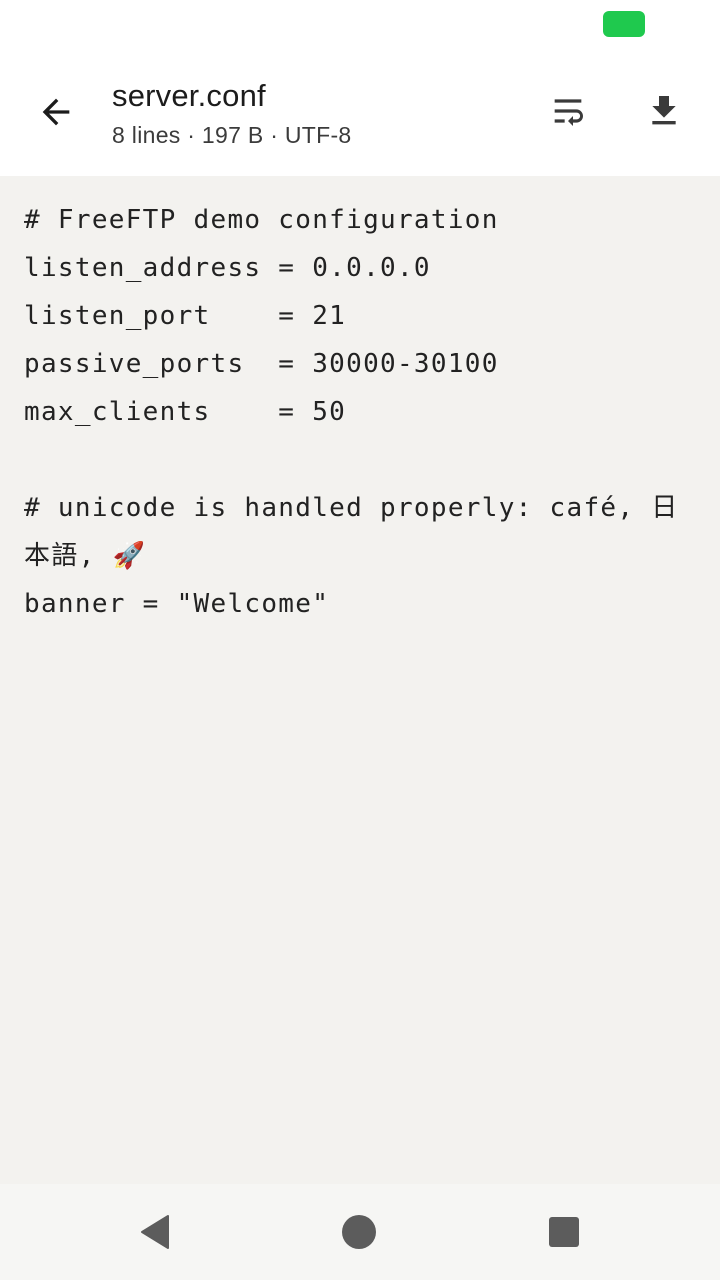  I want to click on nav-home-button, so click(359, 1232).